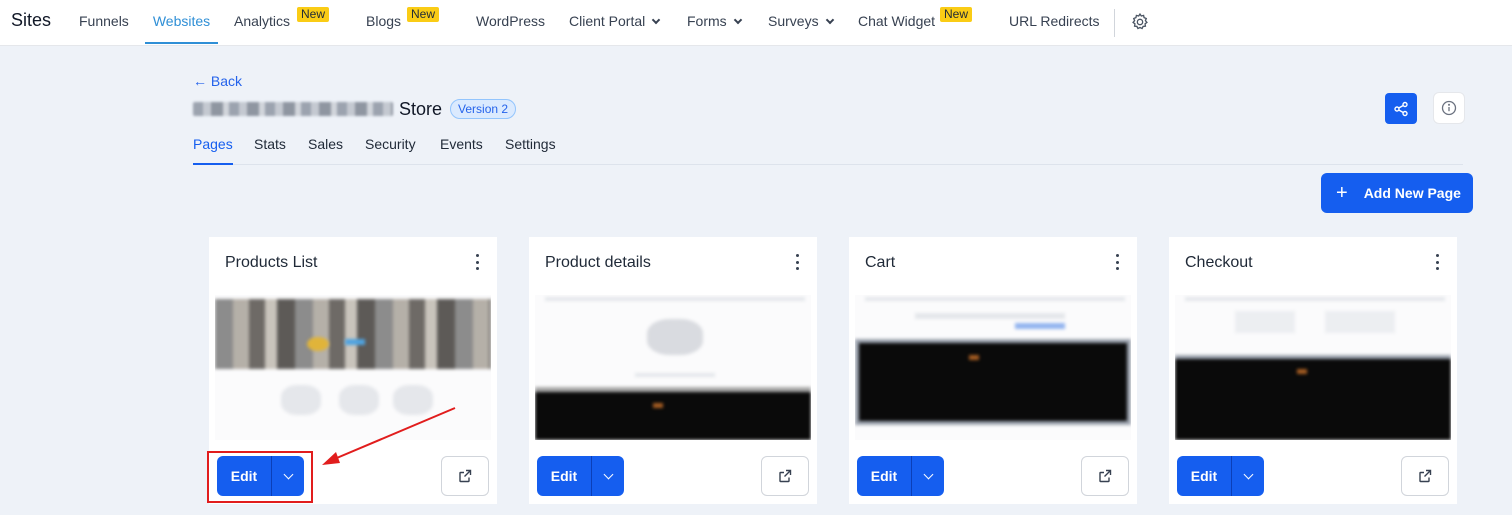  Describe the element at coordinates (217, 81) in the screenshot. I see `back-link: ← Back` at that location.